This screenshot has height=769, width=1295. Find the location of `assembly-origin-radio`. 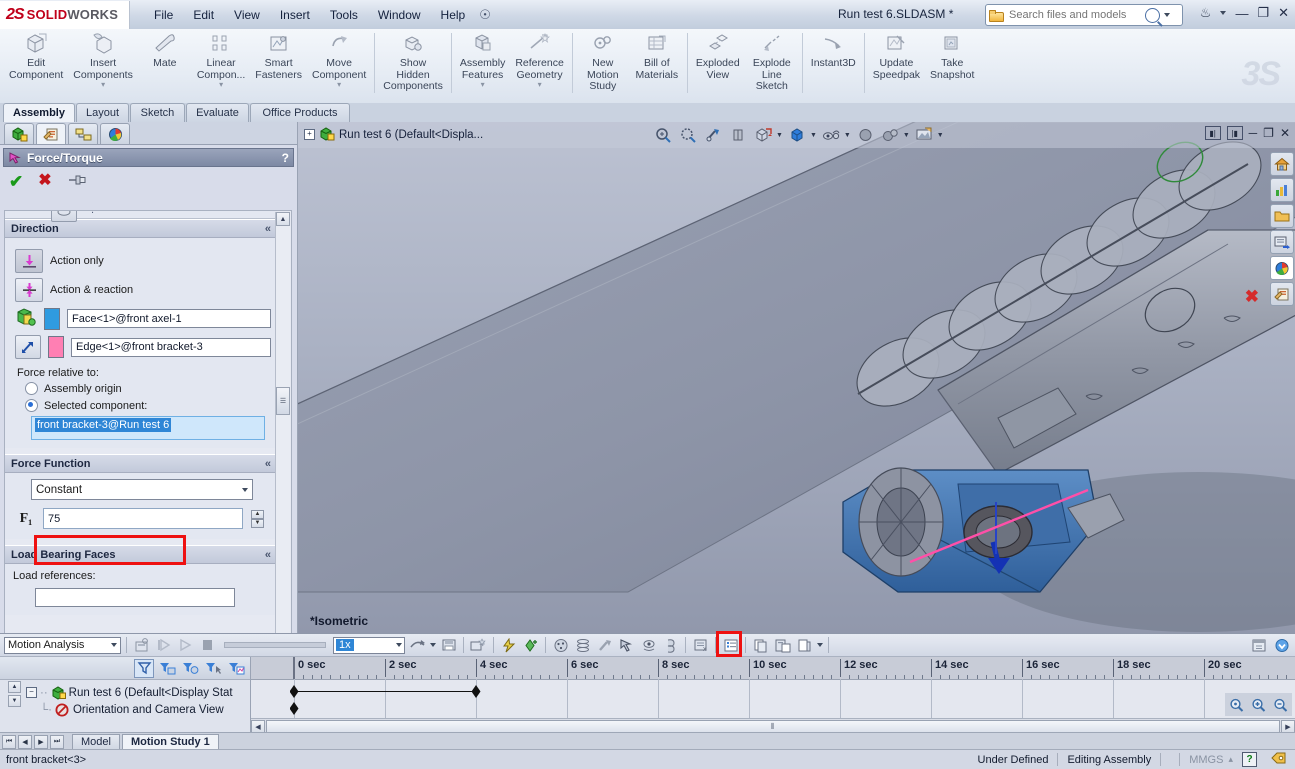

assembly-origin-radio is located at coordinates (31, 388).